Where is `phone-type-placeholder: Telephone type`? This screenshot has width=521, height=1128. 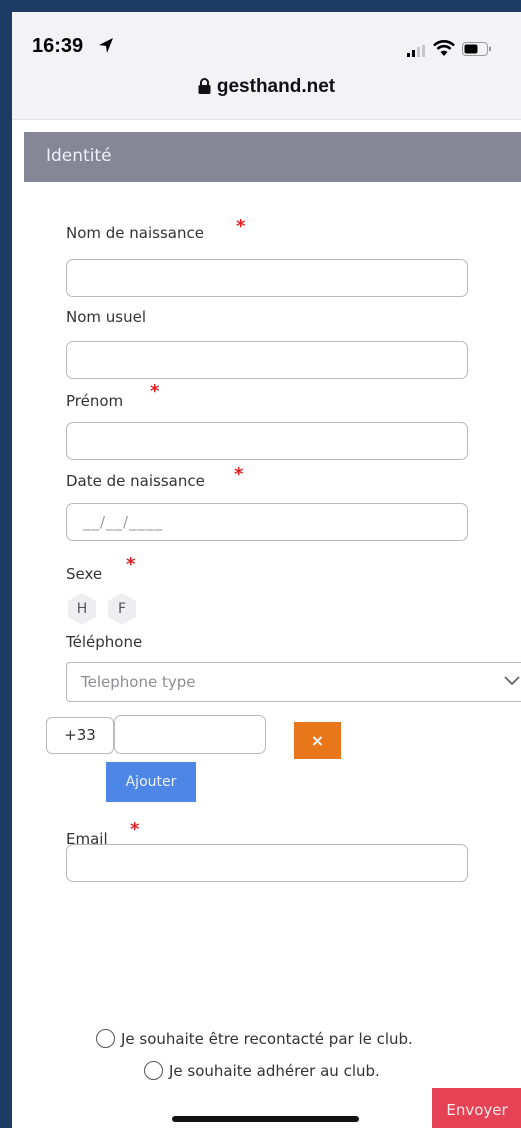
phone-type-placeholder: Telephone type is located at coordinates (138, 682).